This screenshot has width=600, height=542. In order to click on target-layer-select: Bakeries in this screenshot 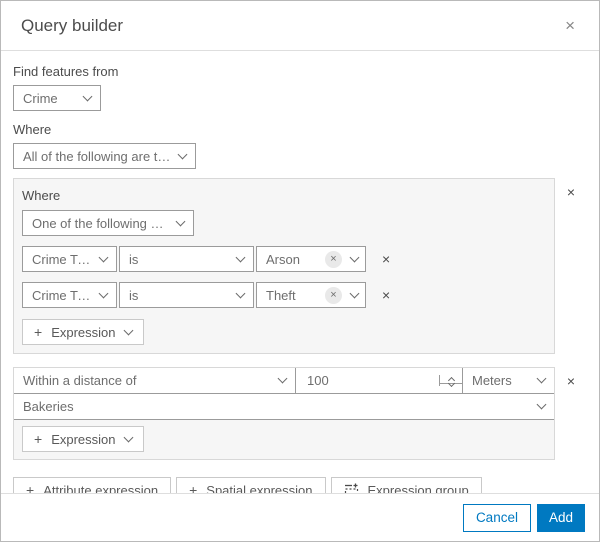, I will do `click(284, 407)`.